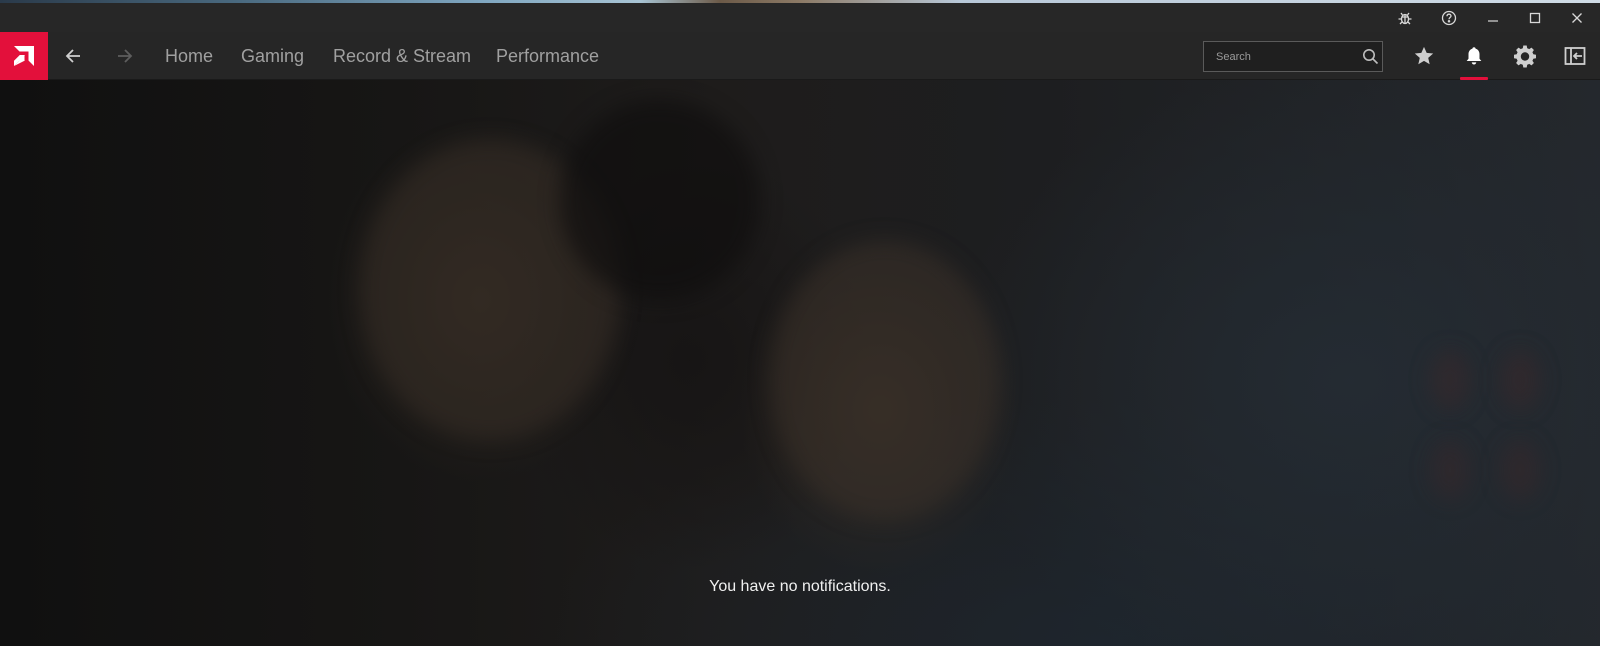  Describe the element at coordinates (189, 56) in the screenshot. I see `nav-home: Home` at that location.